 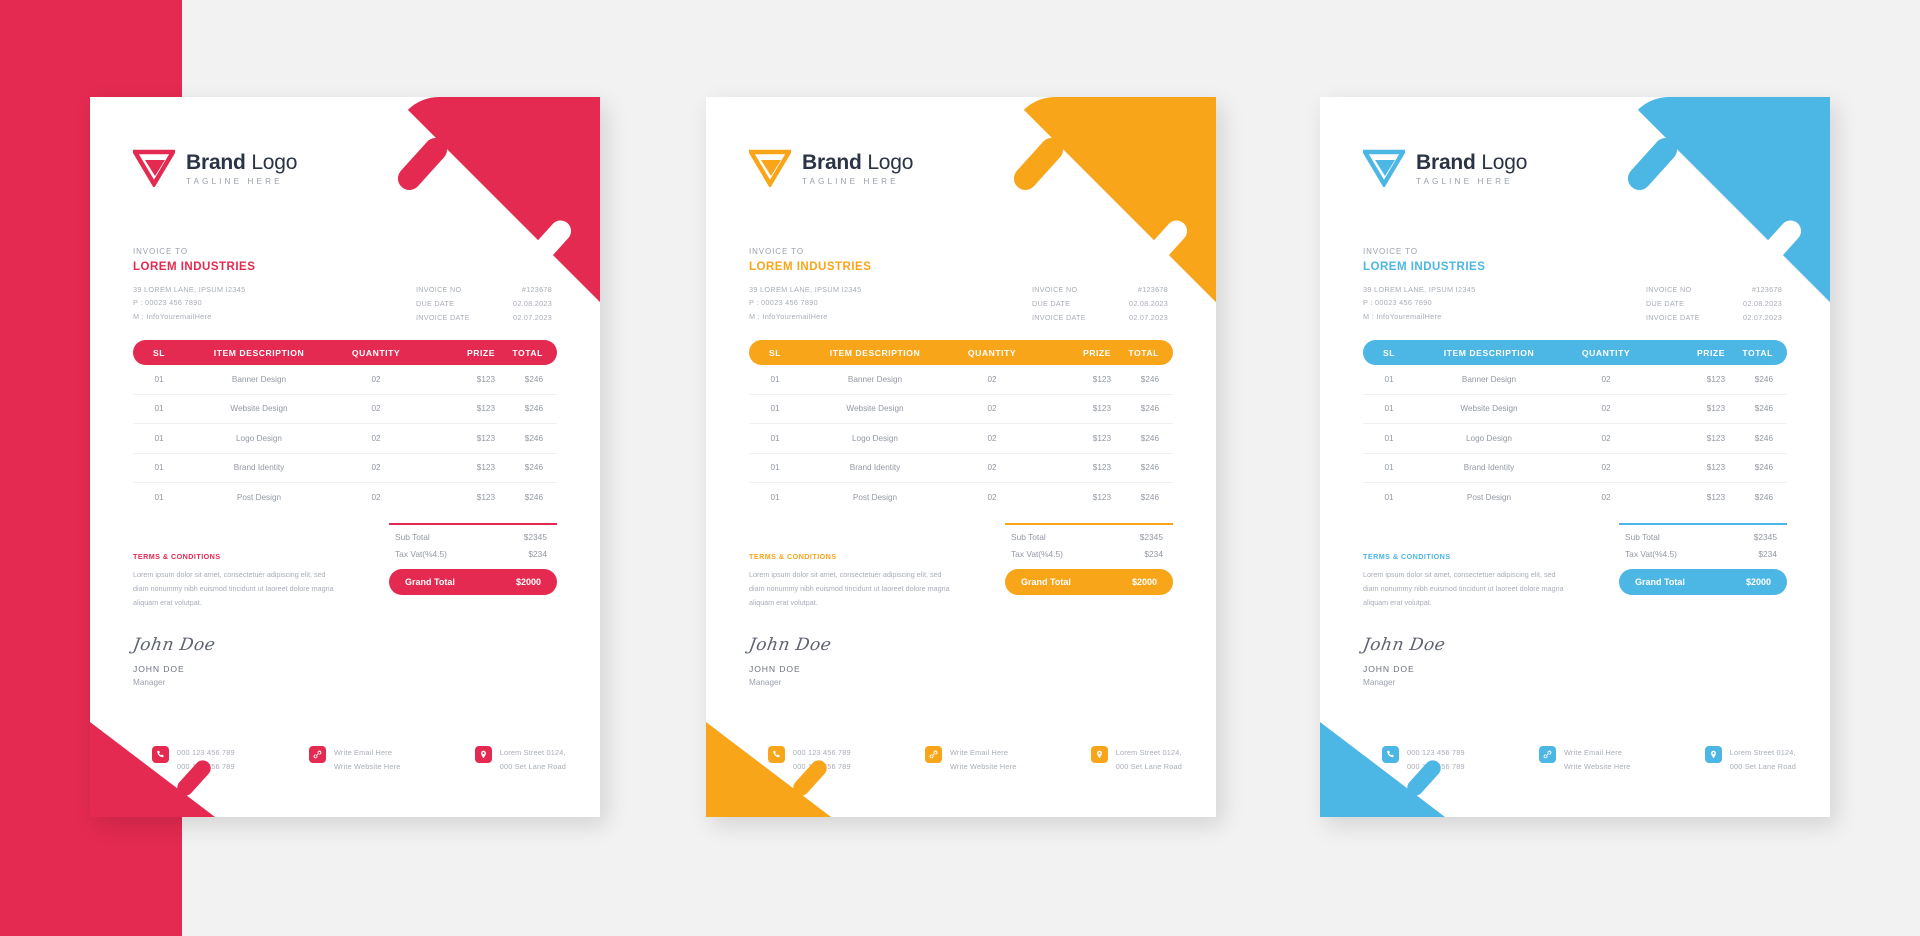 What do you see at coordinates (1489, 379) in the screenshot?
I see `table-cell-desc: Banner Design` at bounding box center [1489, 379].